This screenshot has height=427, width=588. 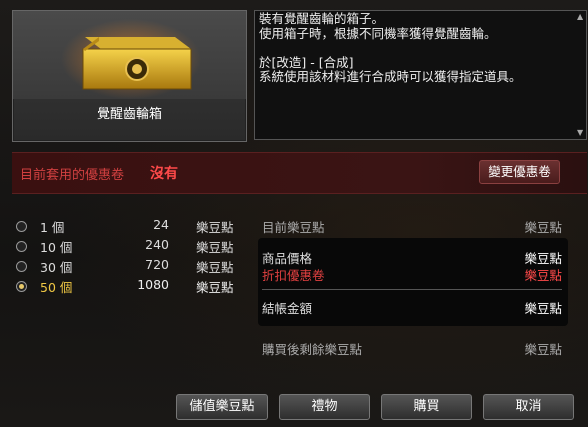 I want to click on option-qty: 10 個, so click(x=56, y=247).